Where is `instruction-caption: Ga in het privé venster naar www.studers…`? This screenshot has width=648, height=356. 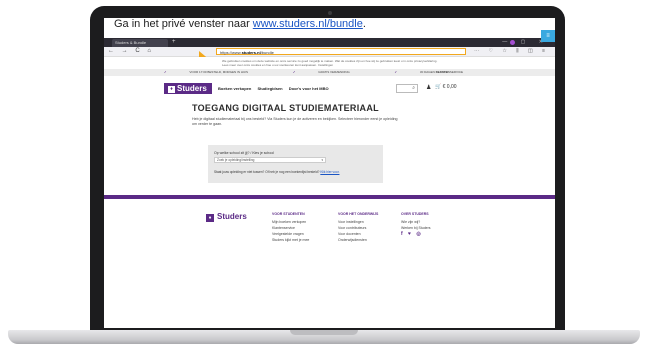 instruction-caption: Ga in het privé venster naar www.studers… is located at coordinates (334, 24).